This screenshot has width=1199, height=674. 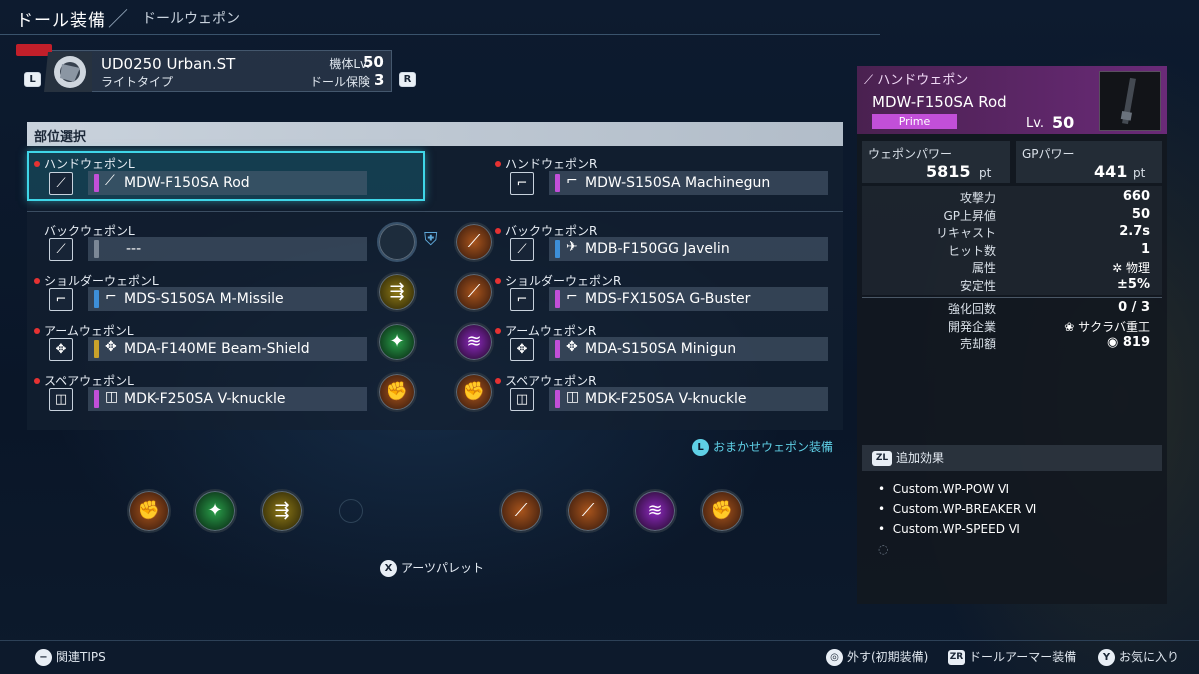 What do you see at coordinates (474, 342) in the screenshot?
I see `arts-chip-rapid-icon: ≋` at bounding box center [474, 342].